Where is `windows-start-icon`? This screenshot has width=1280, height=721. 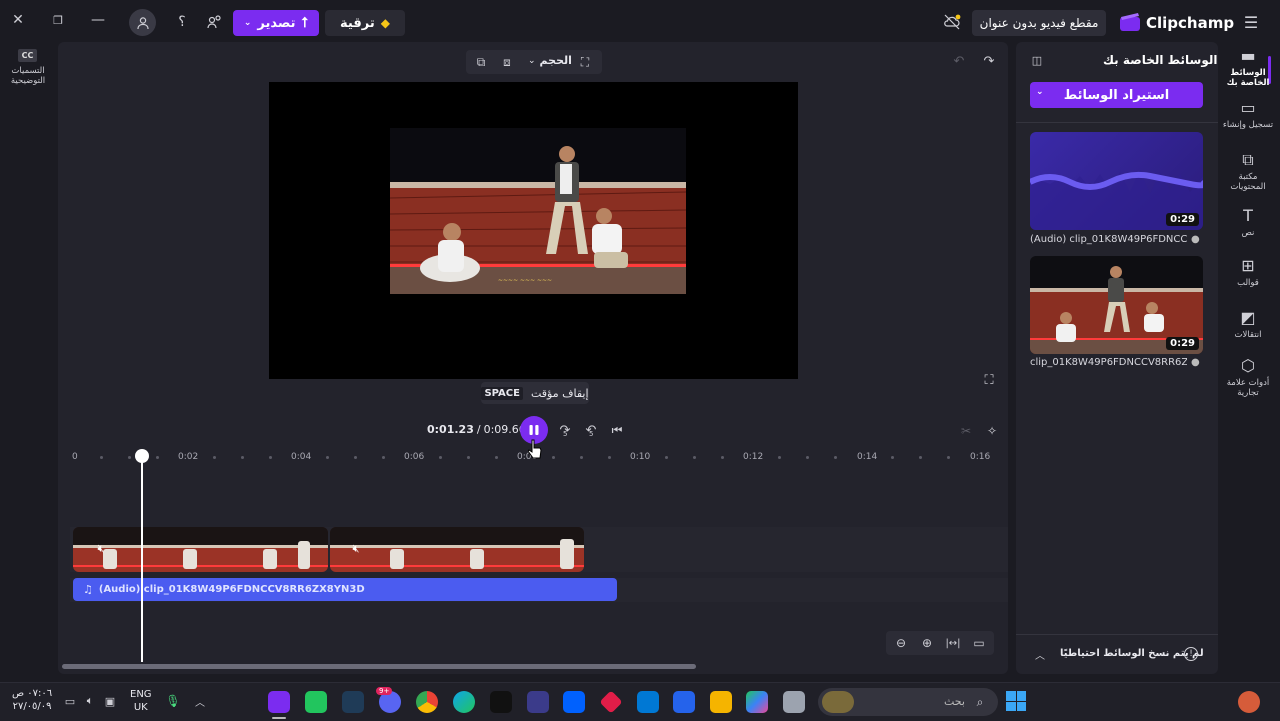
windows-start-icon is located at coordinates (1016, 701).